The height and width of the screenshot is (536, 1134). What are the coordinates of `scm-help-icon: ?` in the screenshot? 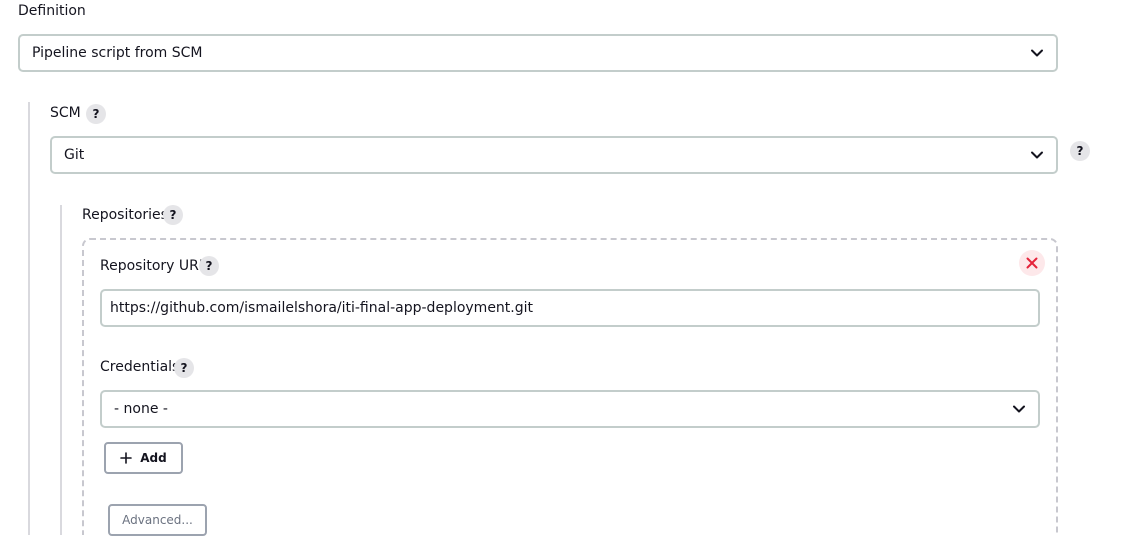 It's located at (96, 114).